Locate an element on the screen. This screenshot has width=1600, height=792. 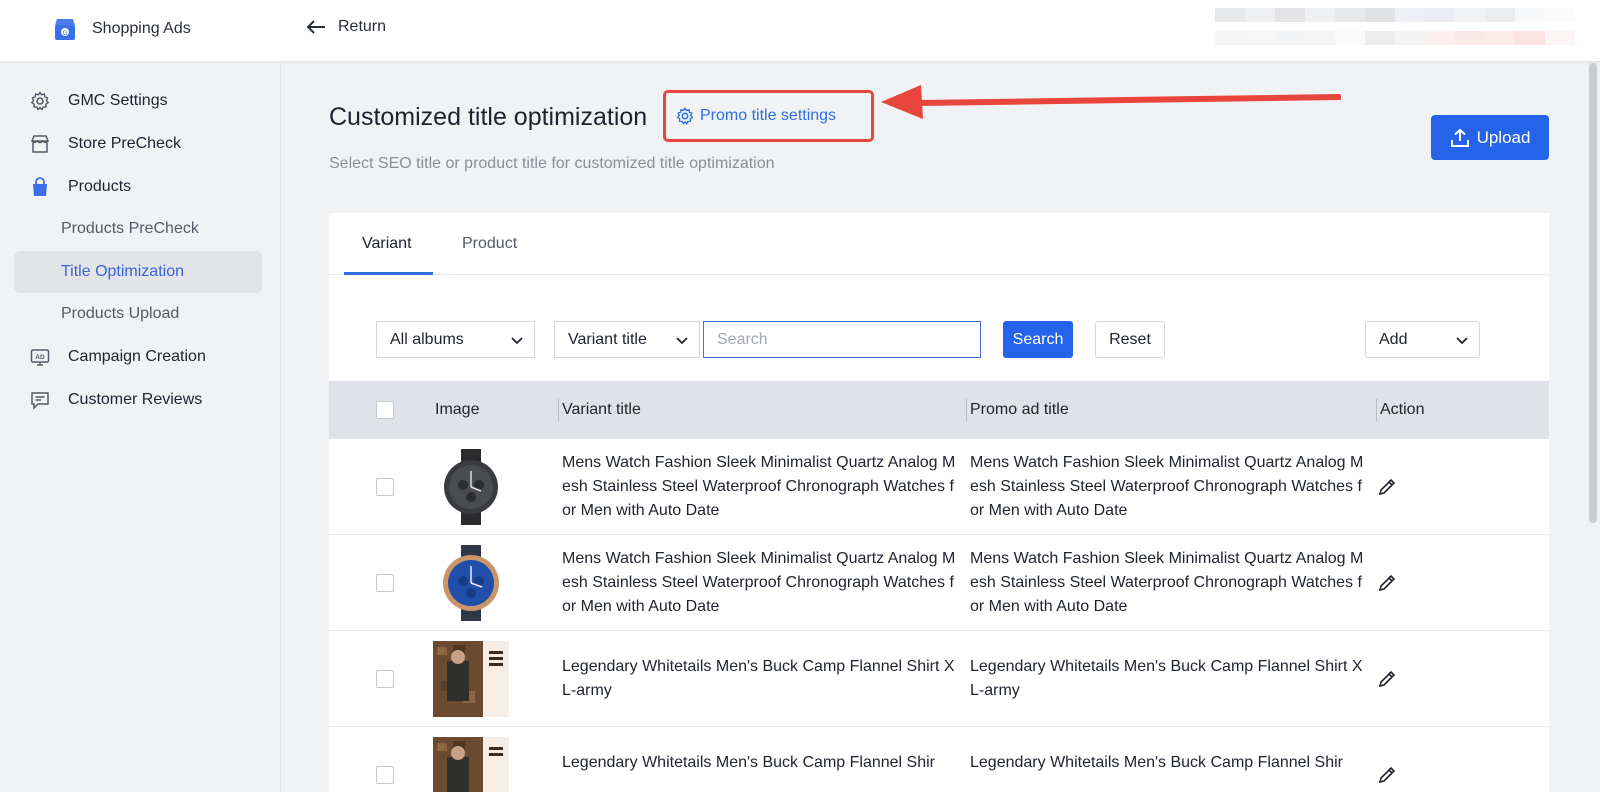
sidebar-item-store-precheck: Store PreCheck is located at coordinates (138, 144).